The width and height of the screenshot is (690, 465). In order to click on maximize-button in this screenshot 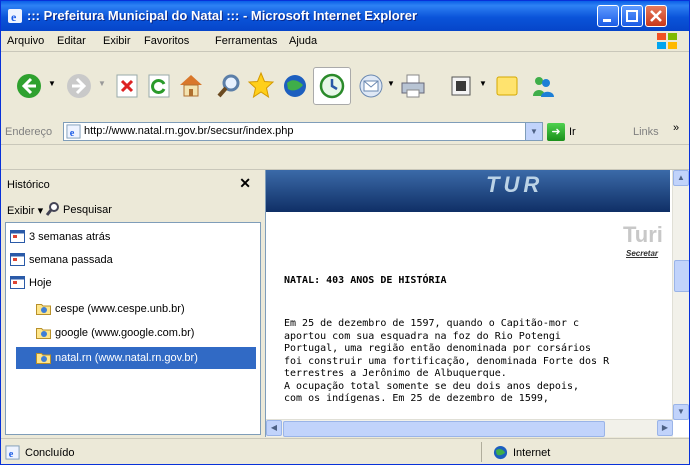, I will do `click(632, 16)`.